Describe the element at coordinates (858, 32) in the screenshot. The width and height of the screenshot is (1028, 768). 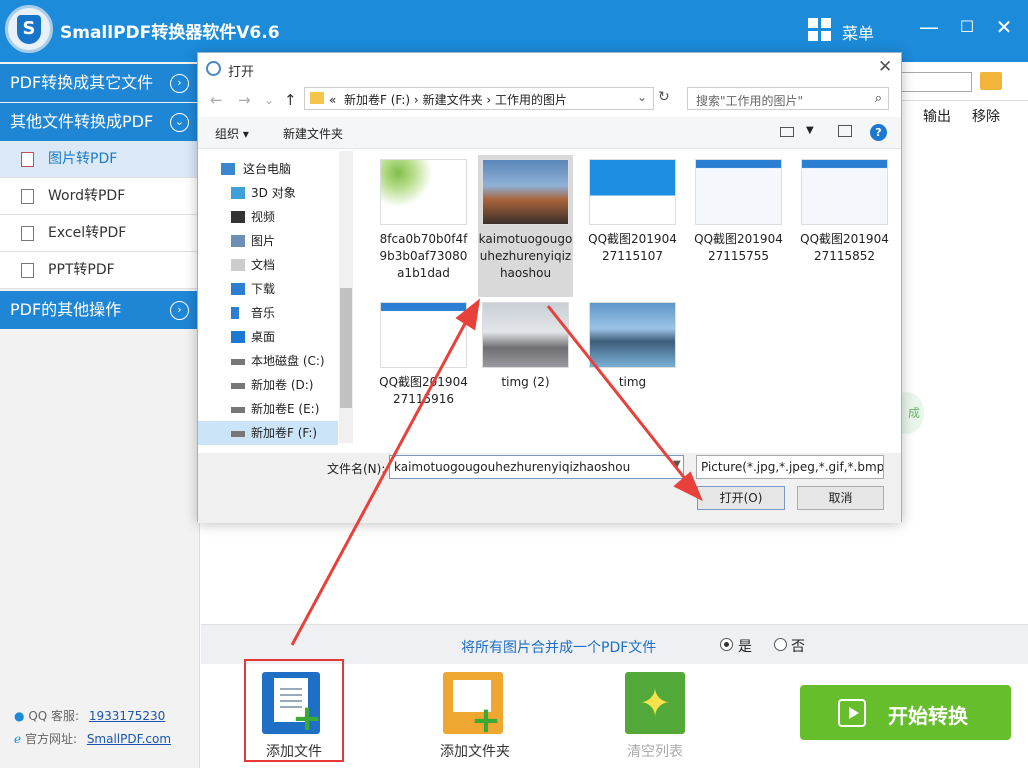
I see `menu-button: 菜单` at that location.